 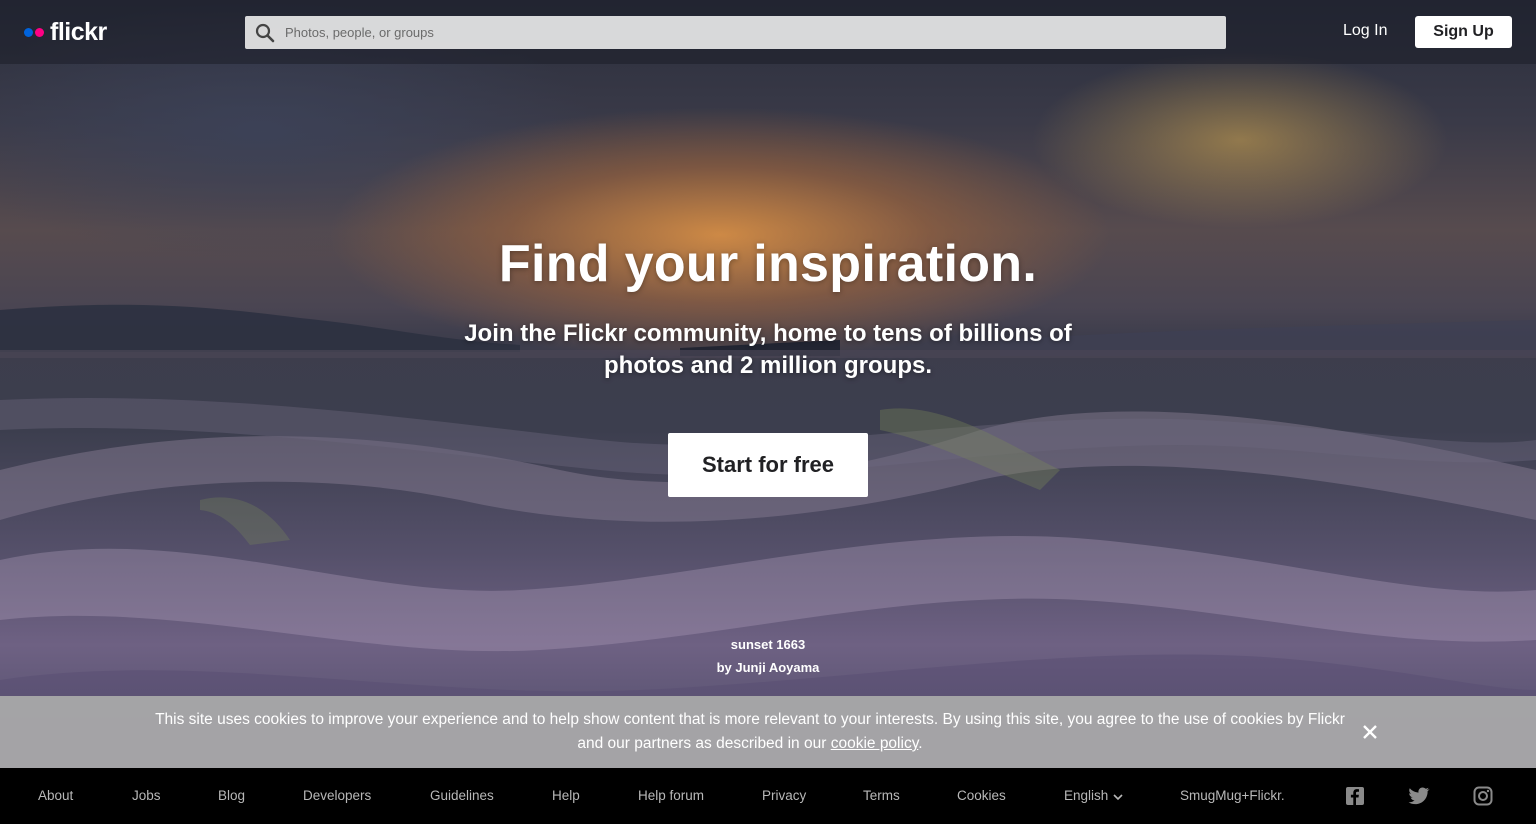 I want to click on signup-button: Sign Up, so click(x=1463, y=32).